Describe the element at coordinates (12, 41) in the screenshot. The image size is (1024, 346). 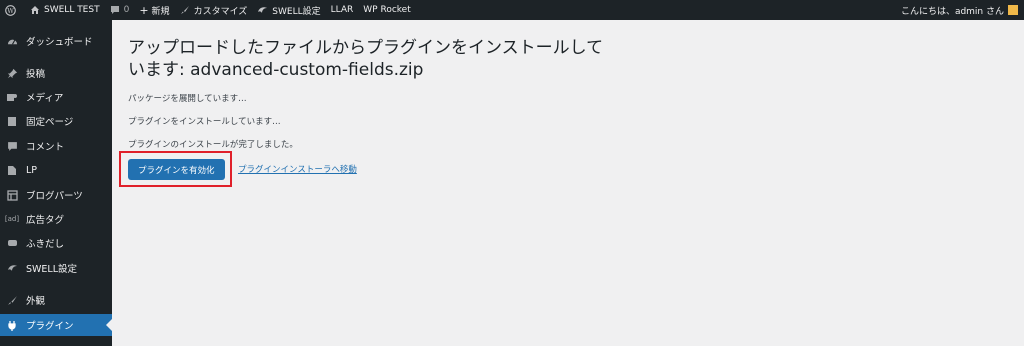
I see `dashboard-icon` at that location.